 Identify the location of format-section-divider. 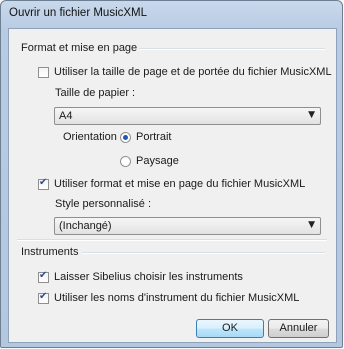
(232, 49).